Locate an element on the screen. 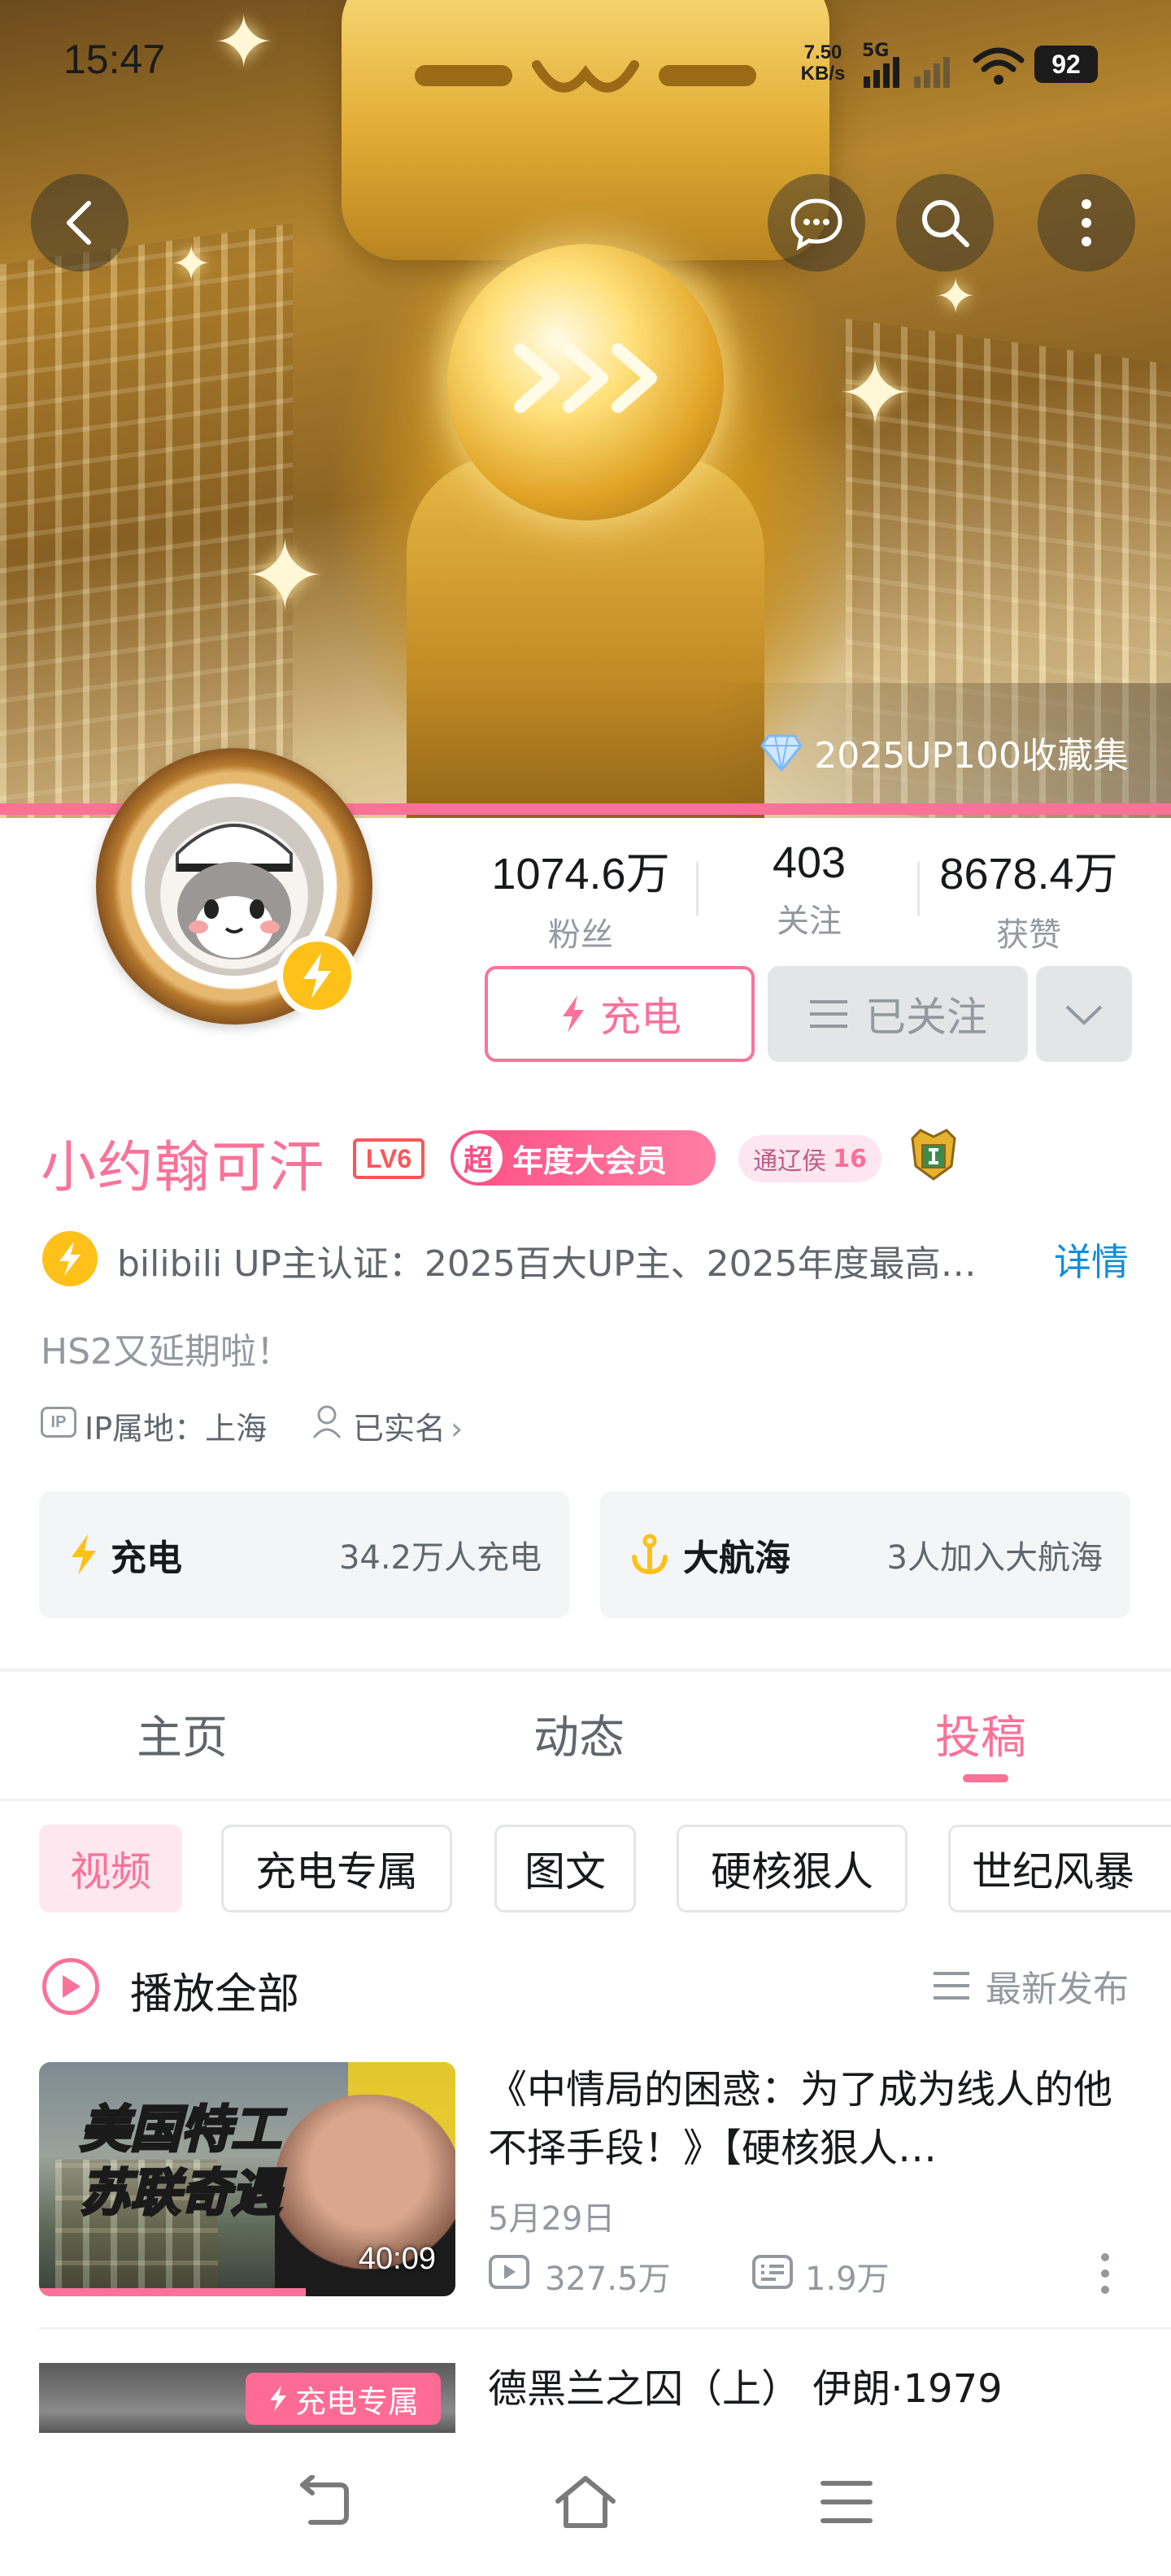 Image resolution: width=1171 pixels, height=2576 pixels. charge-button-label: 充电 is located at coordinates (641, 1018).